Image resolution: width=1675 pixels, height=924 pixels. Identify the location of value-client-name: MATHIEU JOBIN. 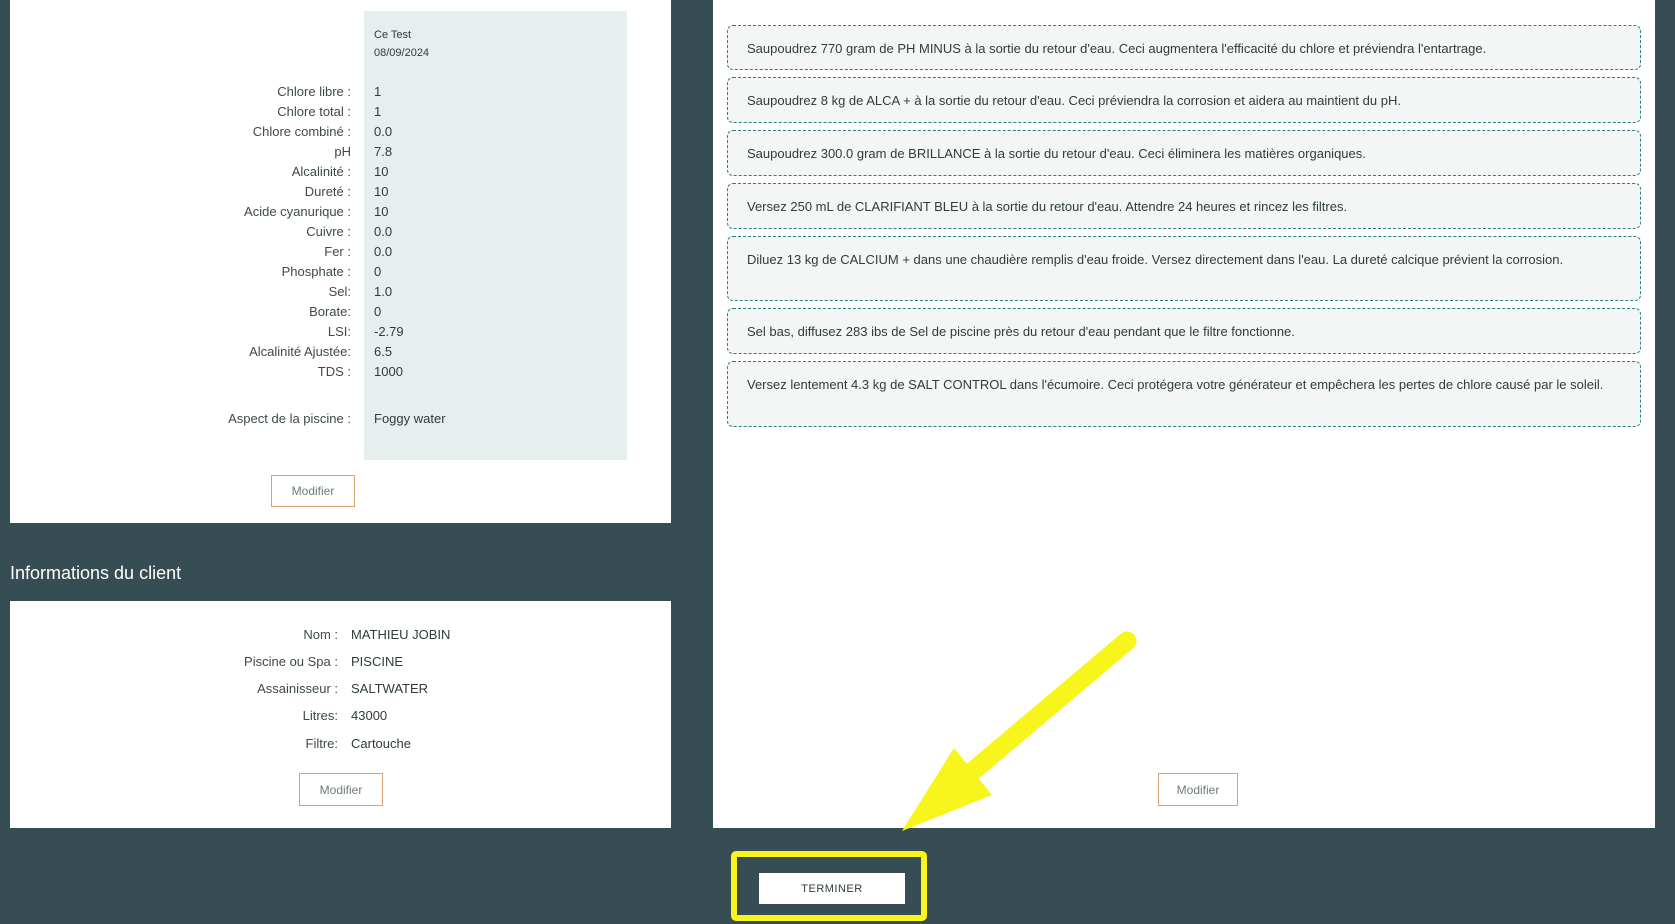
(401, 634).